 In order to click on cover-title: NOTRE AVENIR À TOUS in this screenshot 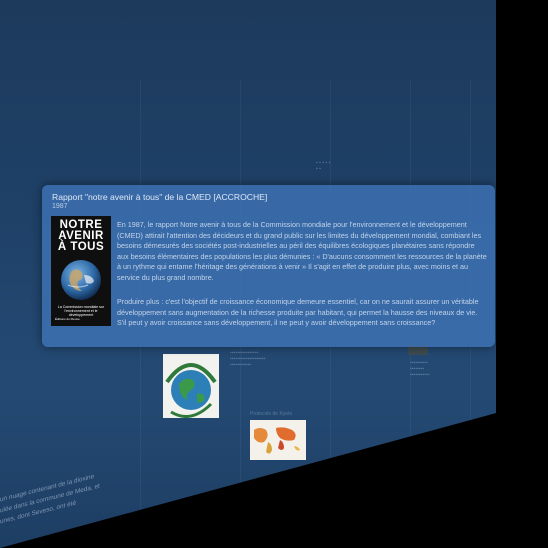, I will do `click(81, 236)`.